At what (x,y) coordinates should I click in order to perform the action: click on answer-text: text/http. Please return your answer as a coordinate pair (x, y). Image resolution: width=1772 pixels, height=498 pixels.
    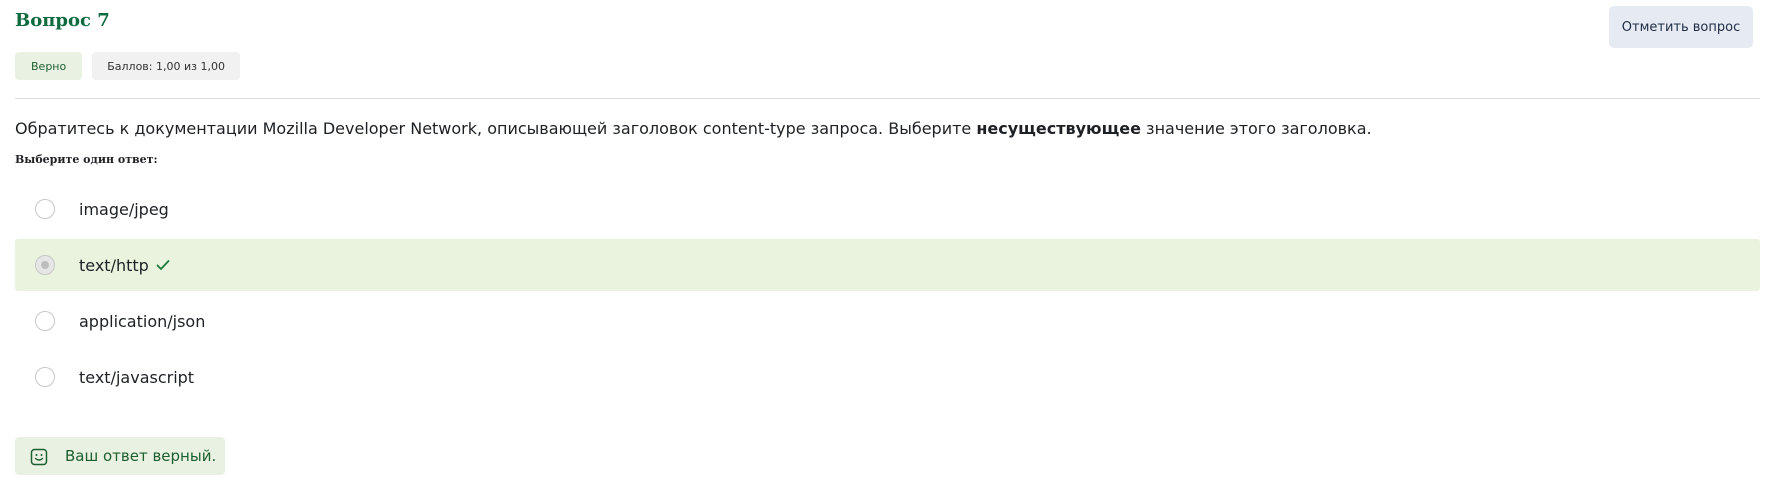
    Looking at the image, I should click on (114, 265).